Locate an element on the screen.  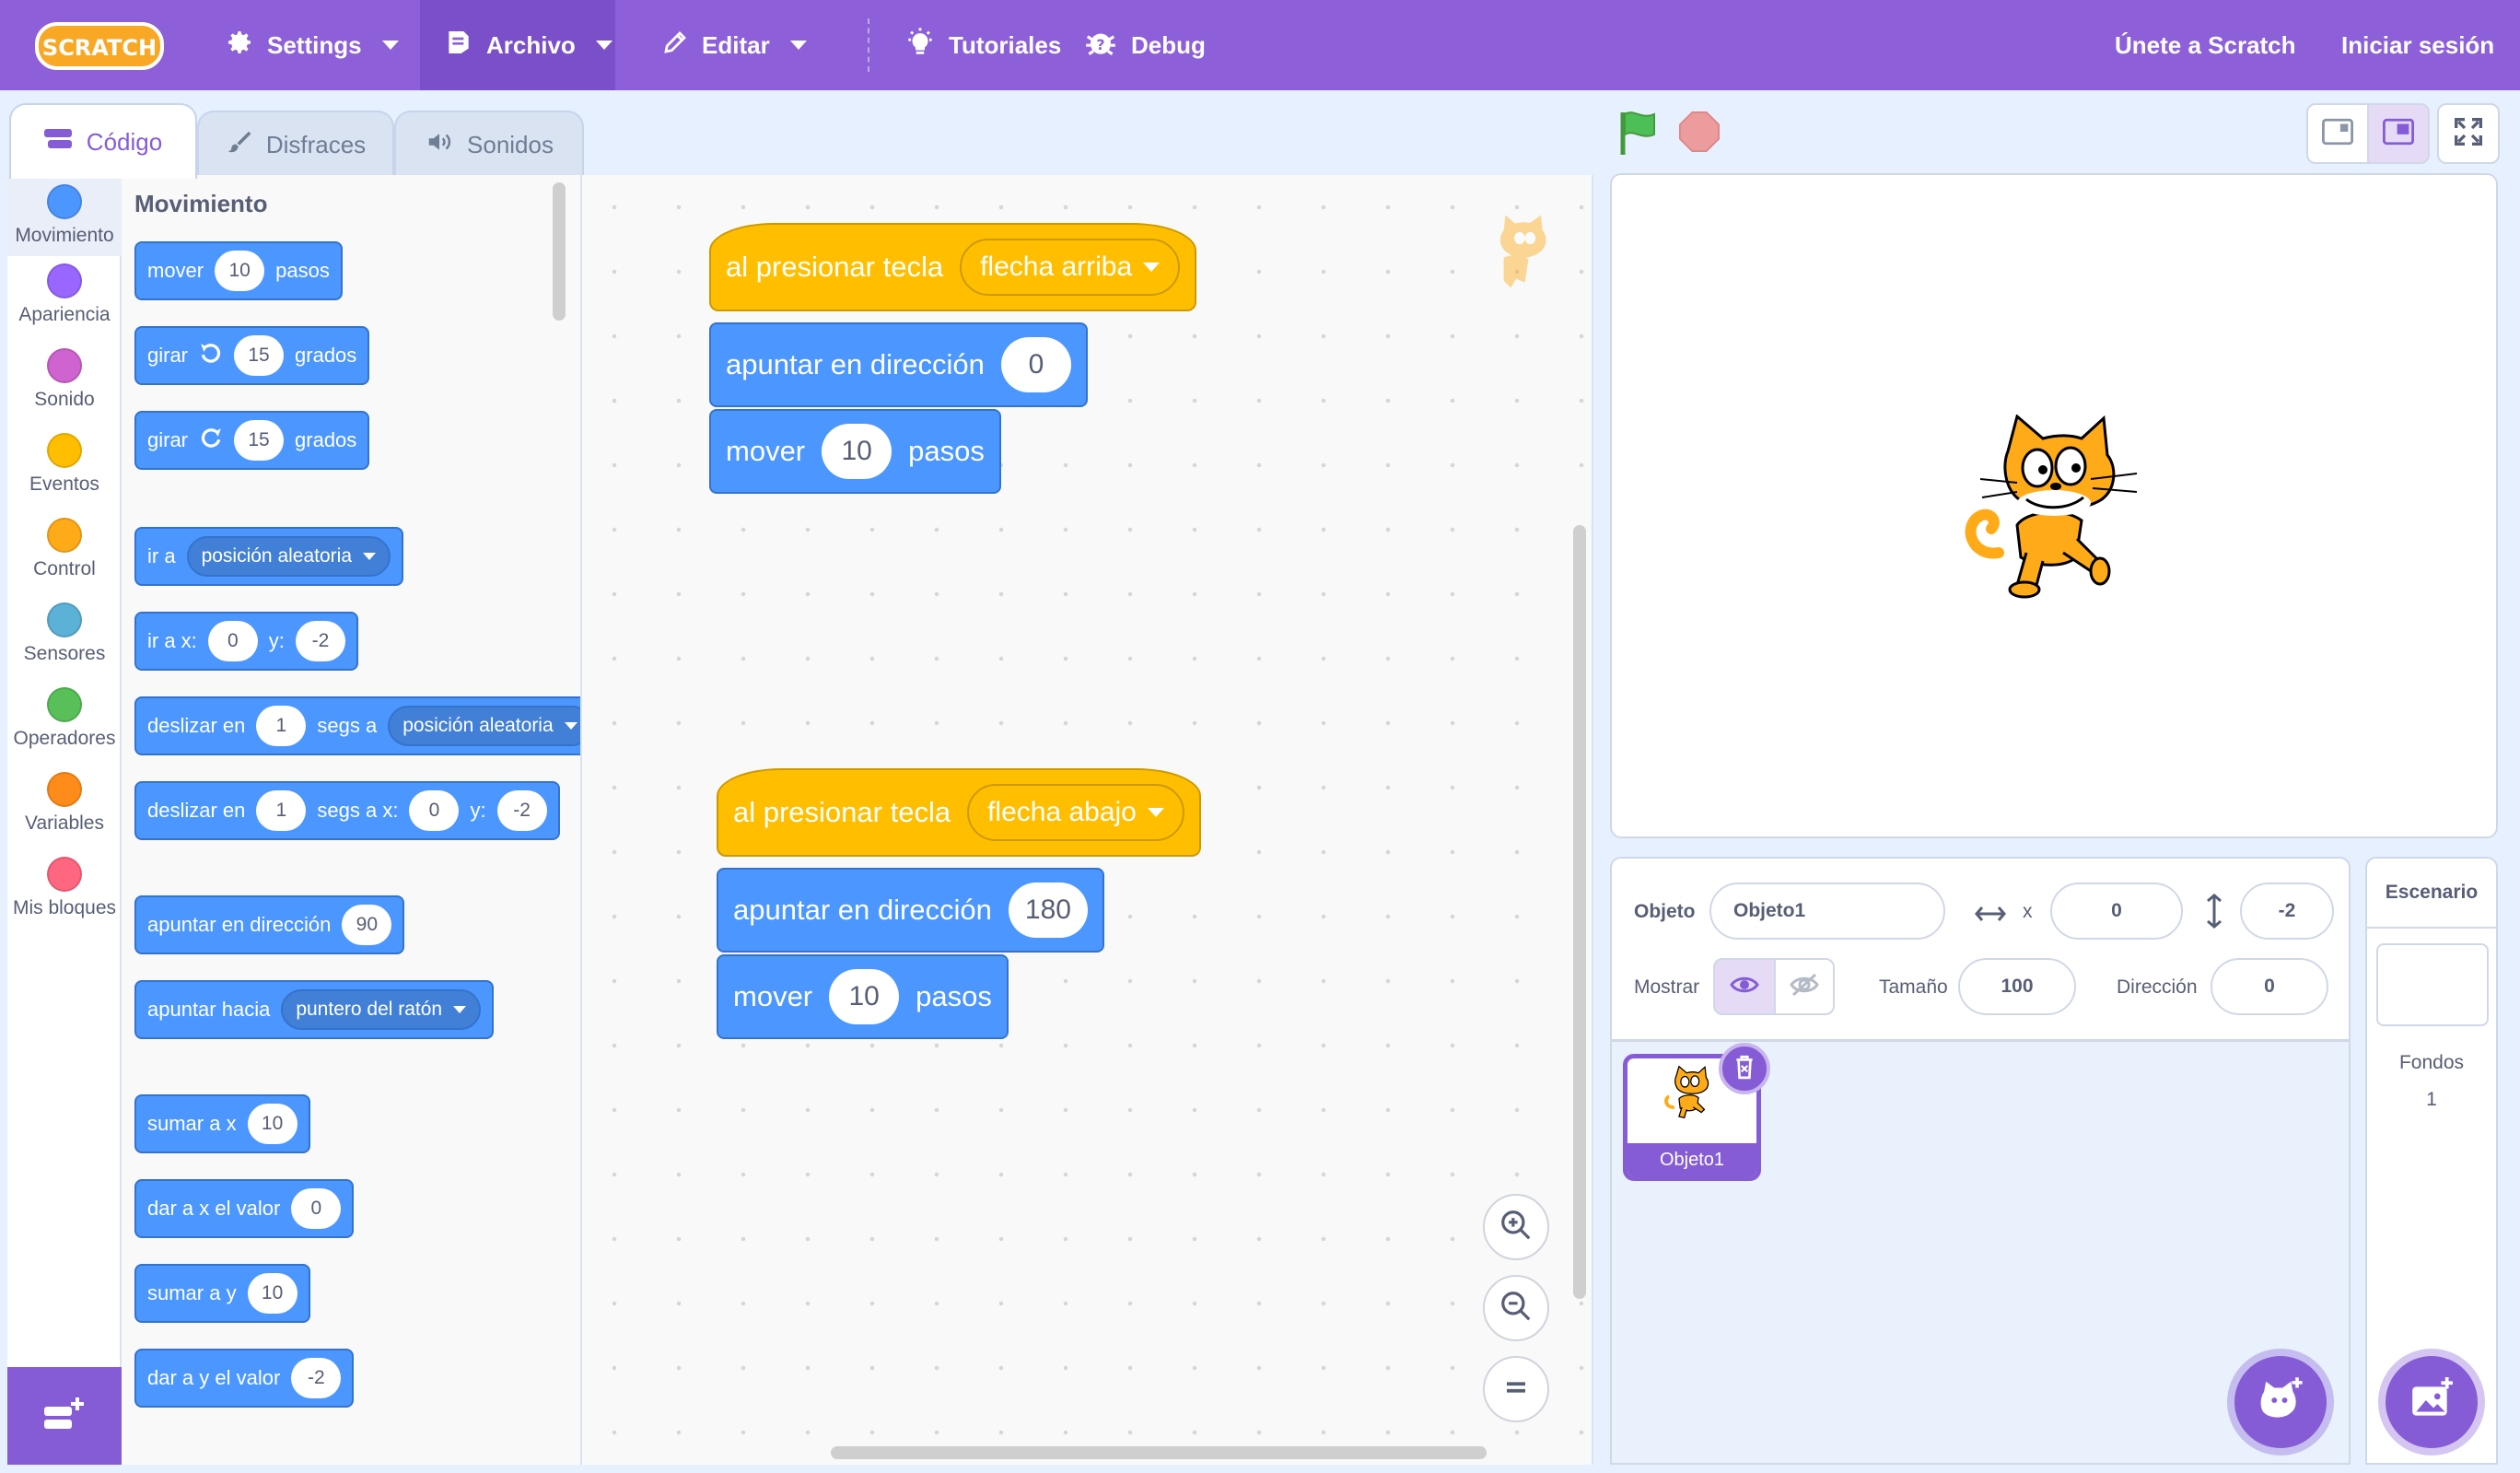
full-screen-button is located at coordinates (2468, 133).